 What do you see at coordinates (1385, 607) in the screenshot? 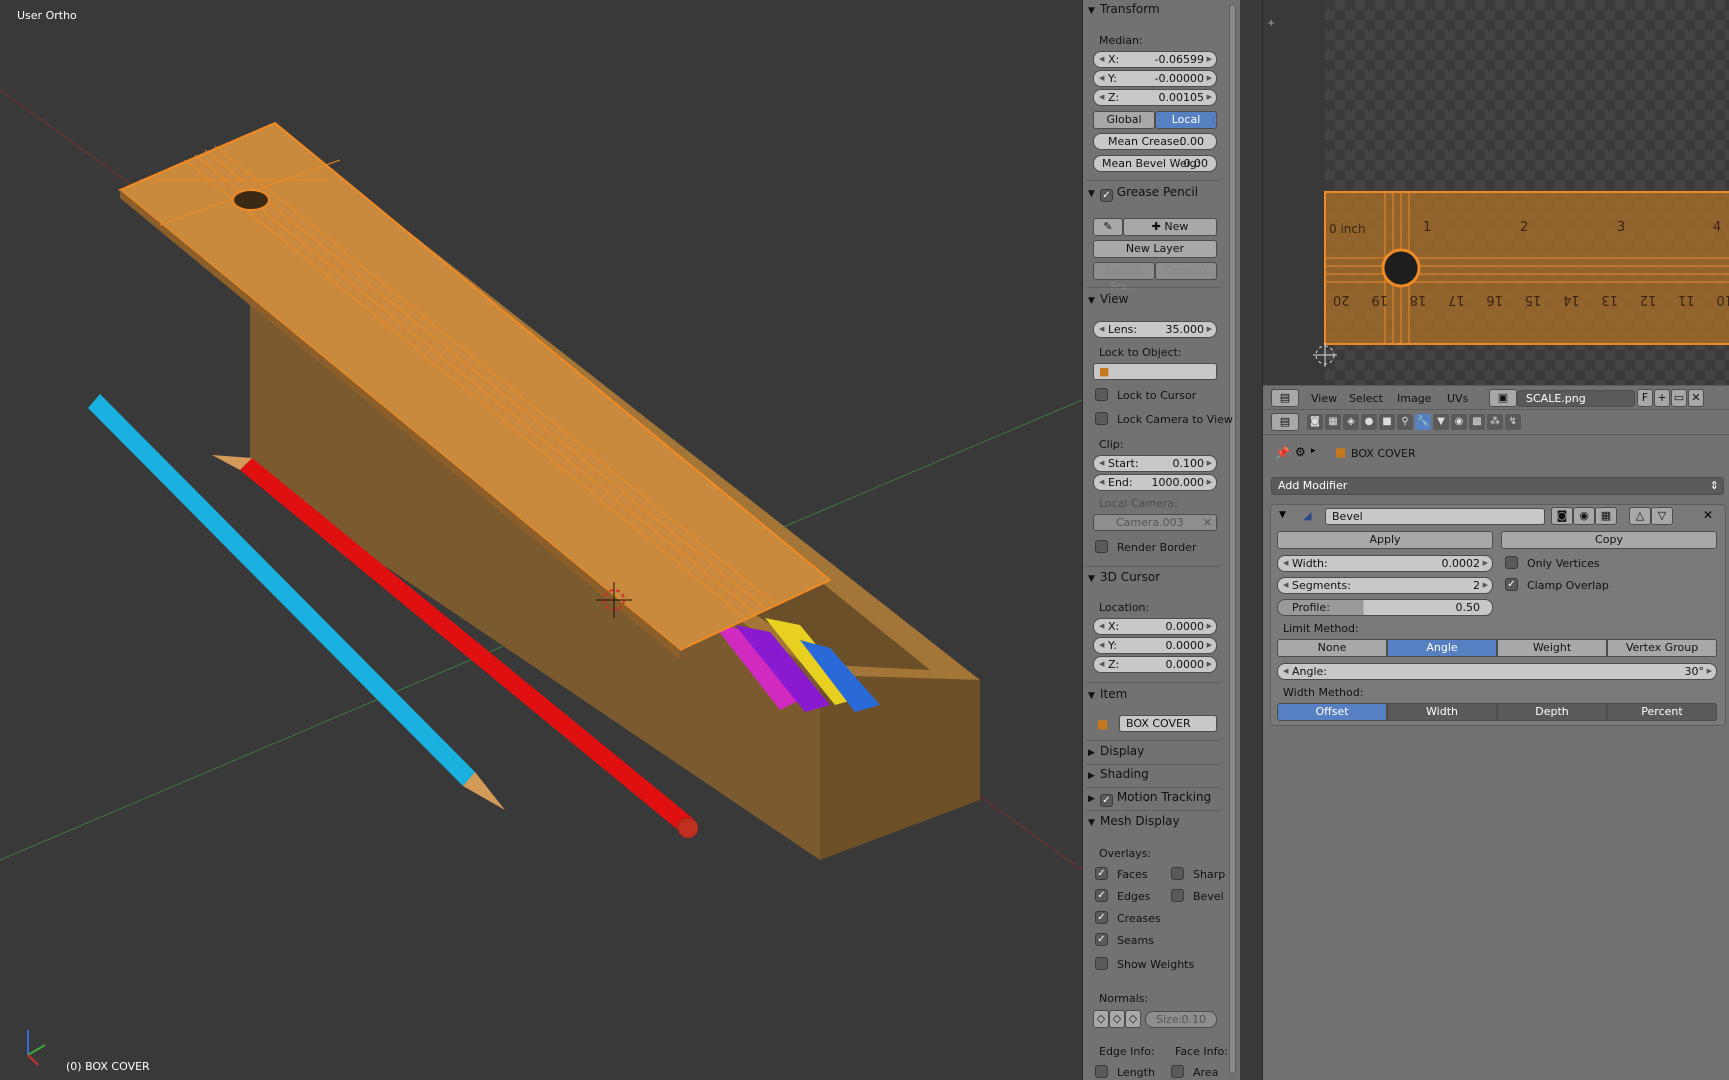
I see `profile-slider: Profile: 0.50` at bounding box center [1385, 607].